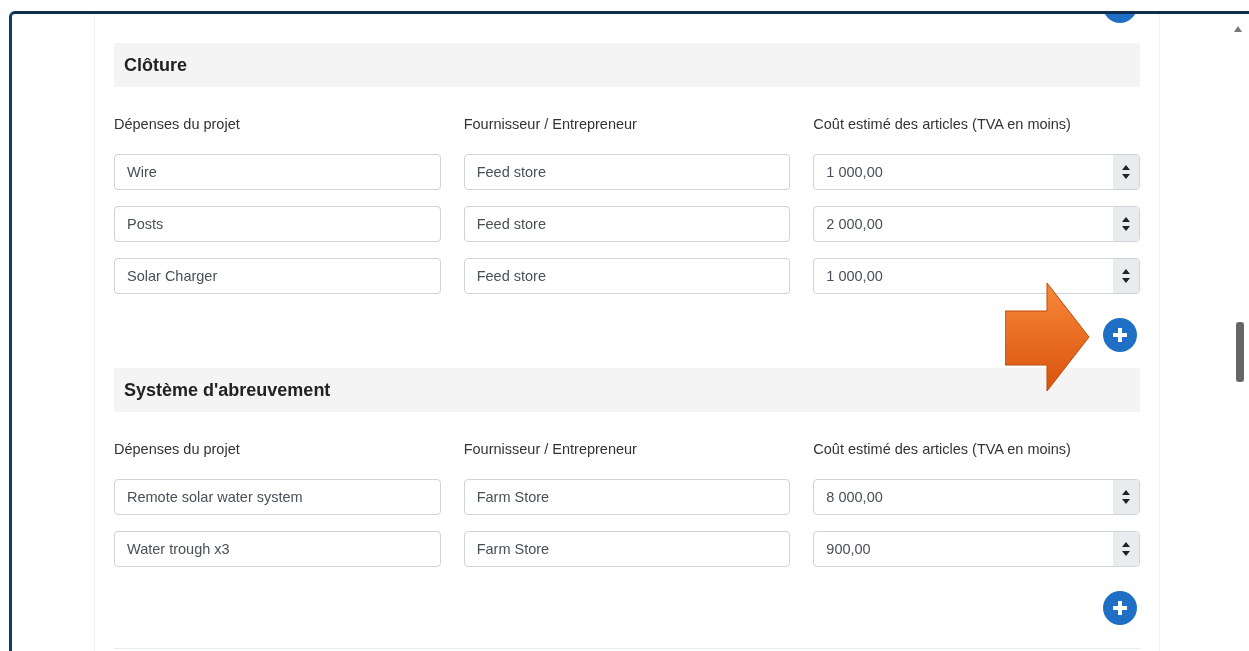 The height and width of the screenshot is (651, 1249). I want to click on number-field: 900,00, so click(976, 549).